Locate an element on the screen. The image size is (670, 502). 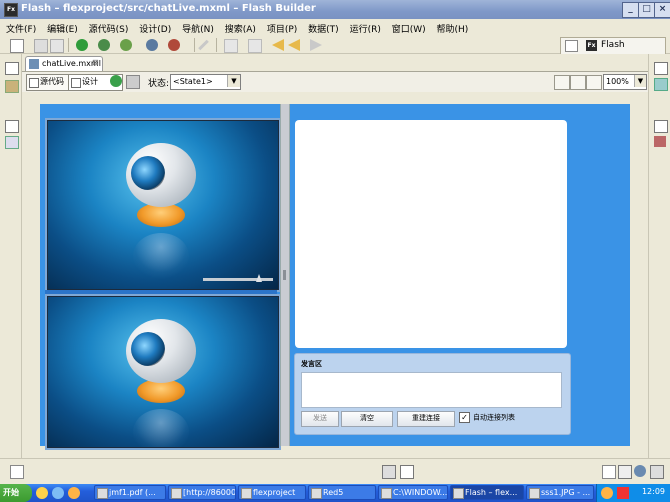
divider-handle is located at coordinates (285, 275).